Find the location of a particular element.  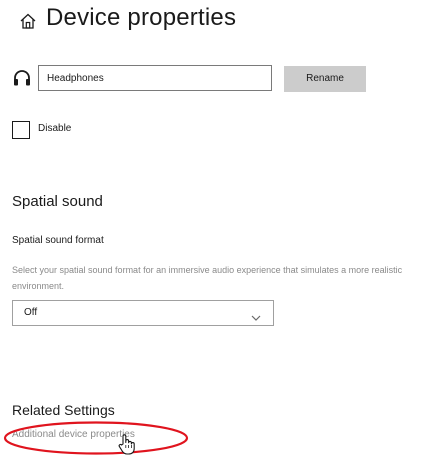

home-icon is located at coordinates (28, 21).